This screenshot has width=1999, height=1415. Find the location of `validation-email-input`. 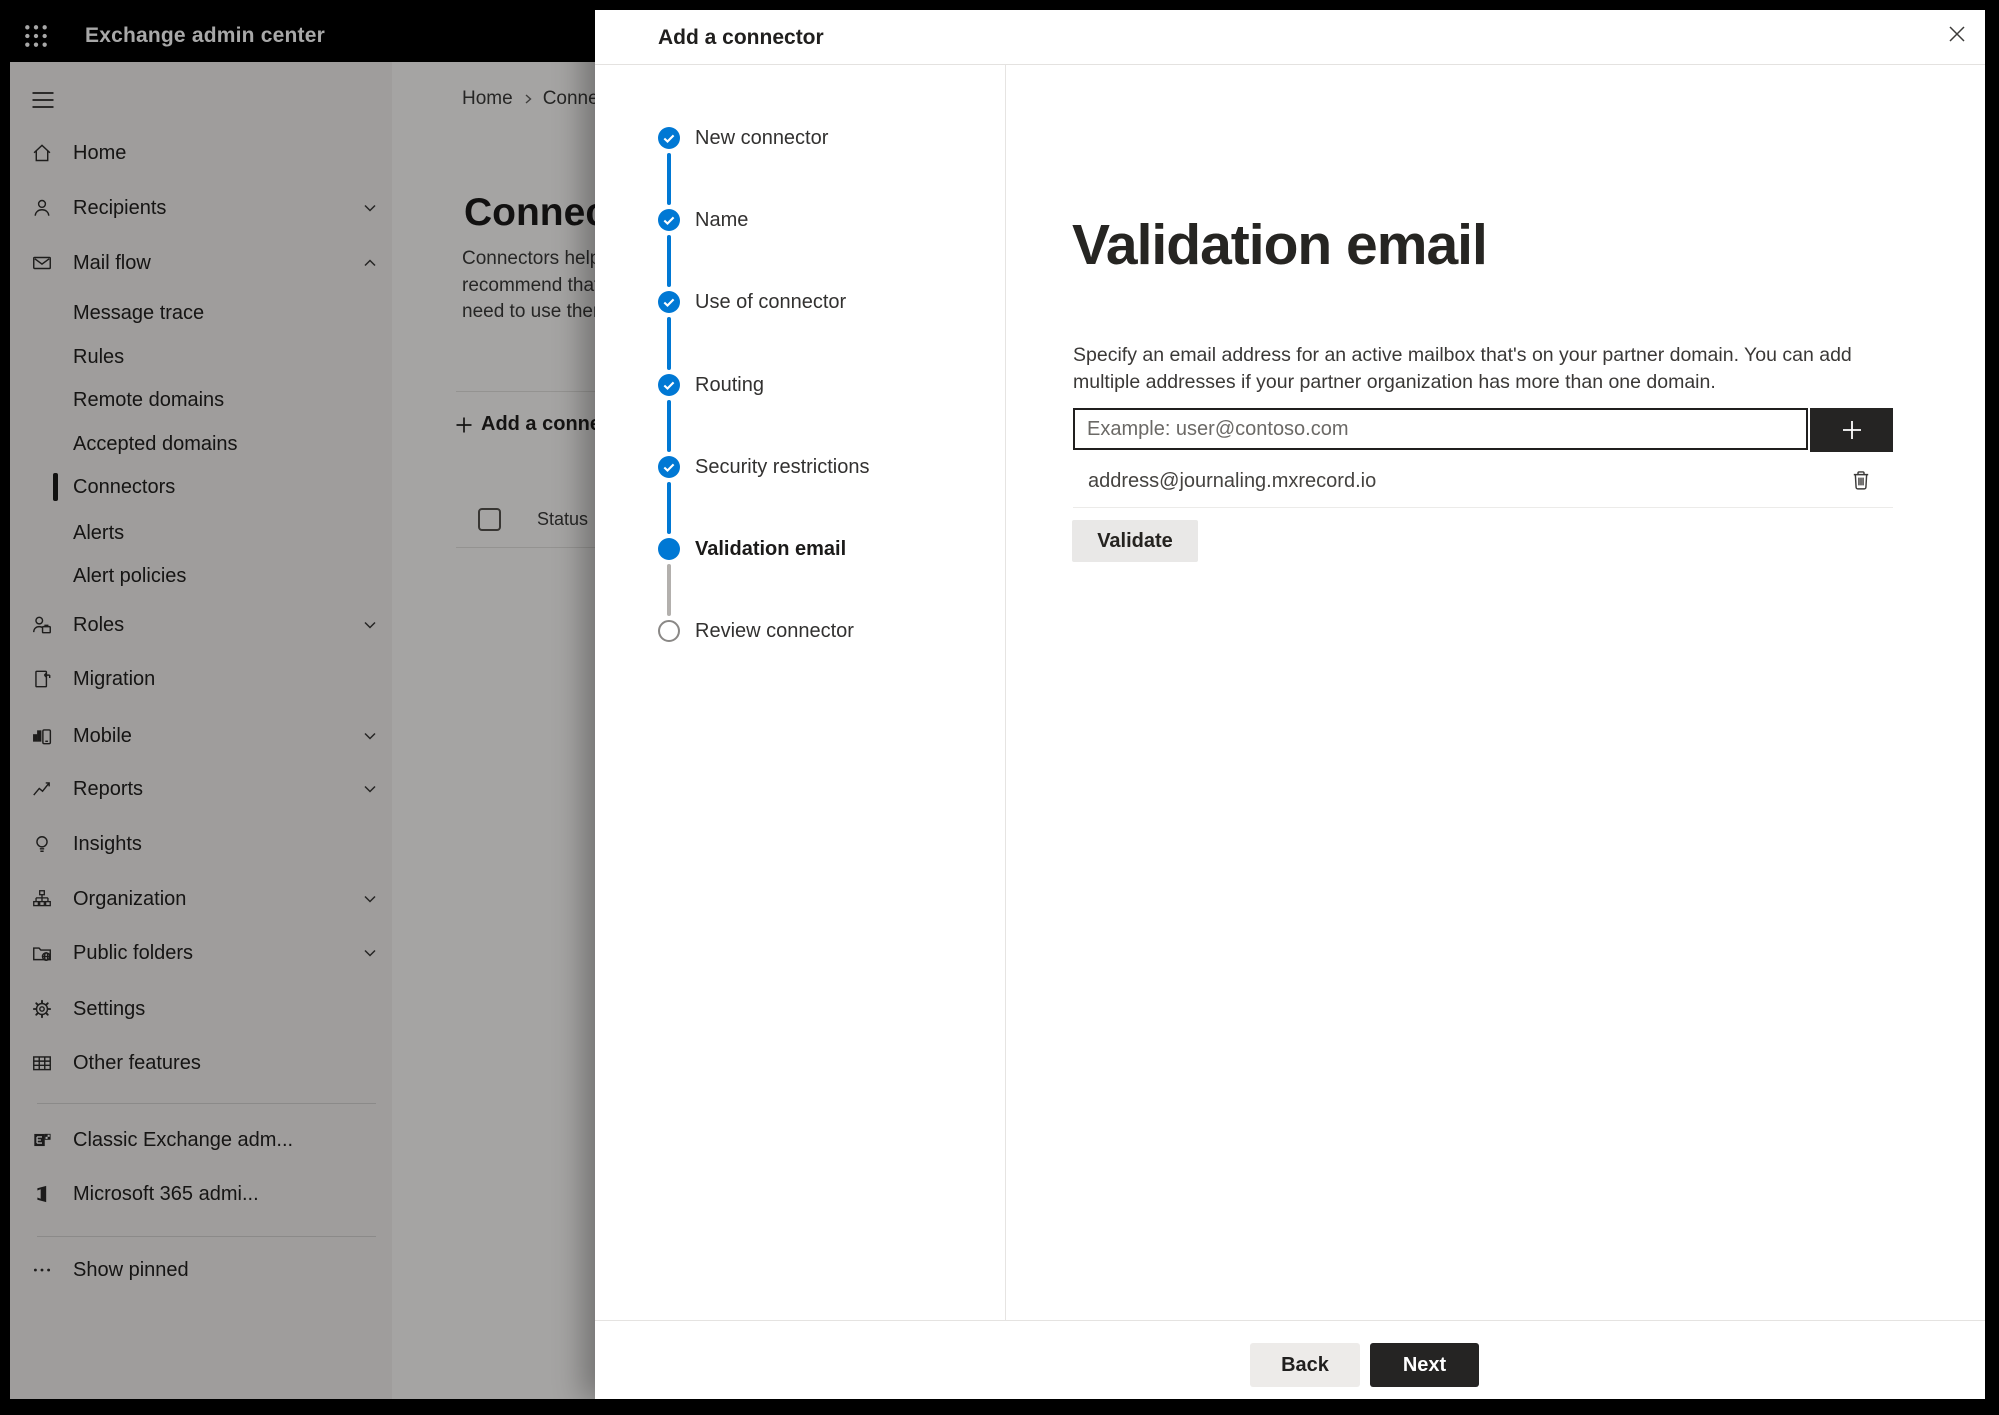

validation-email-input is located at coordinates (1440, 429).